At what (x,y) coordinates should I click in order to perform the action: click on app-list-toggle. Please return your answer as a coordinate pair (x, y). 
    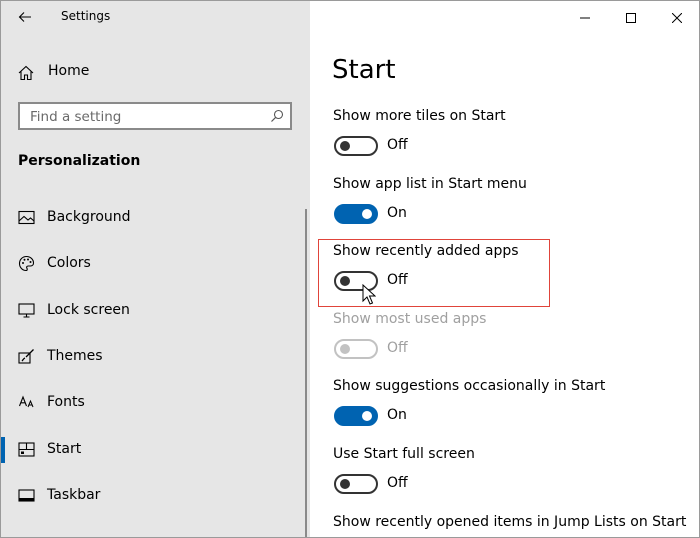
    Looking at the image, I should click on (356, 214).